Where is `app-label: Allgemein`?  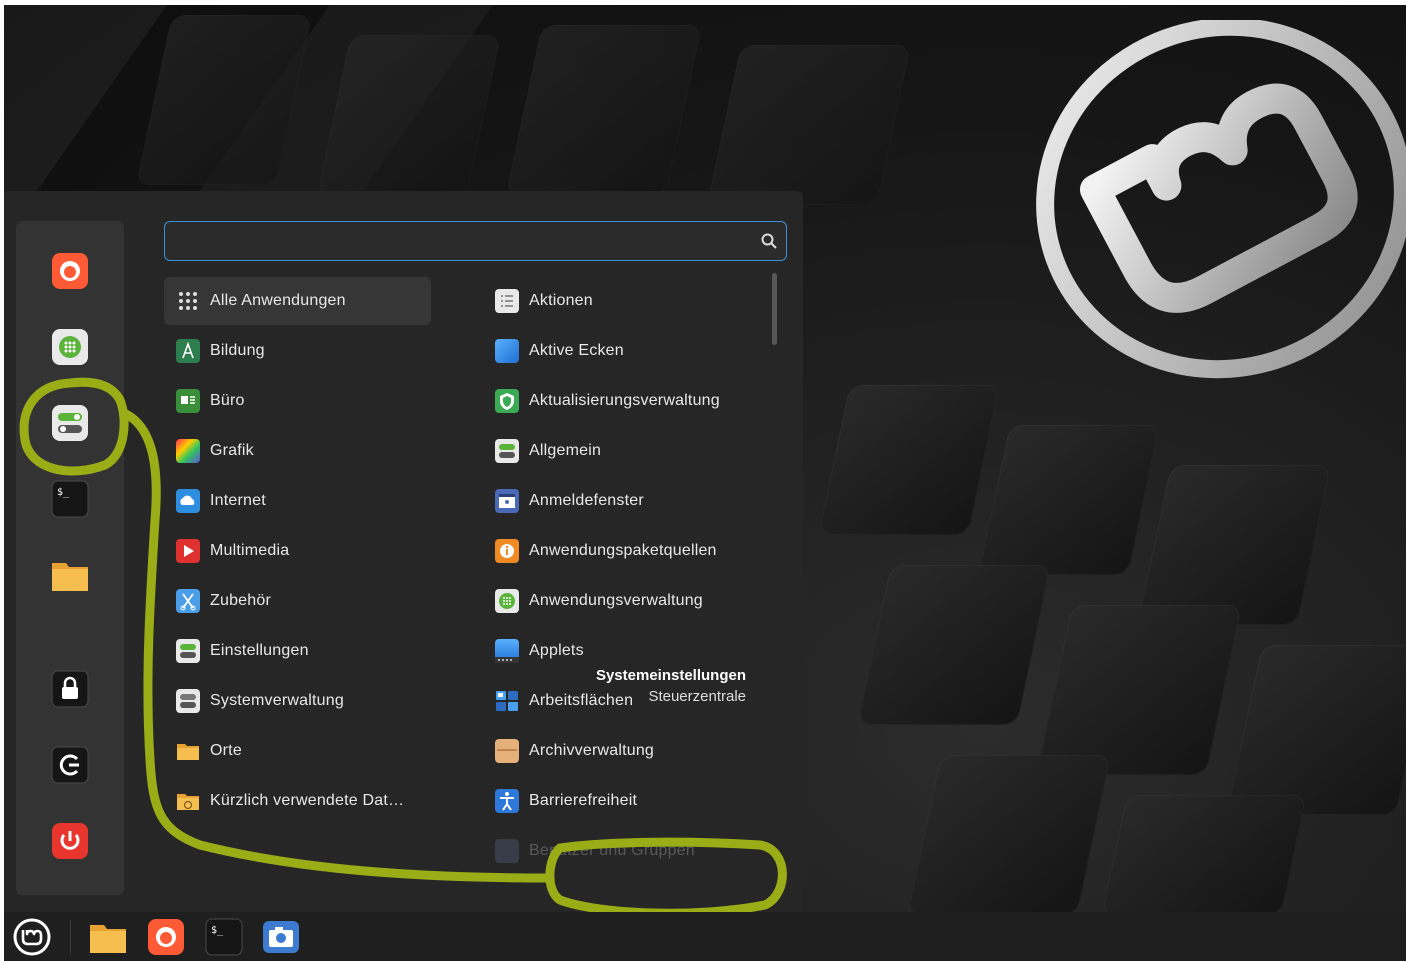 app-label: Allgemein is located at coordinates (565, 450).